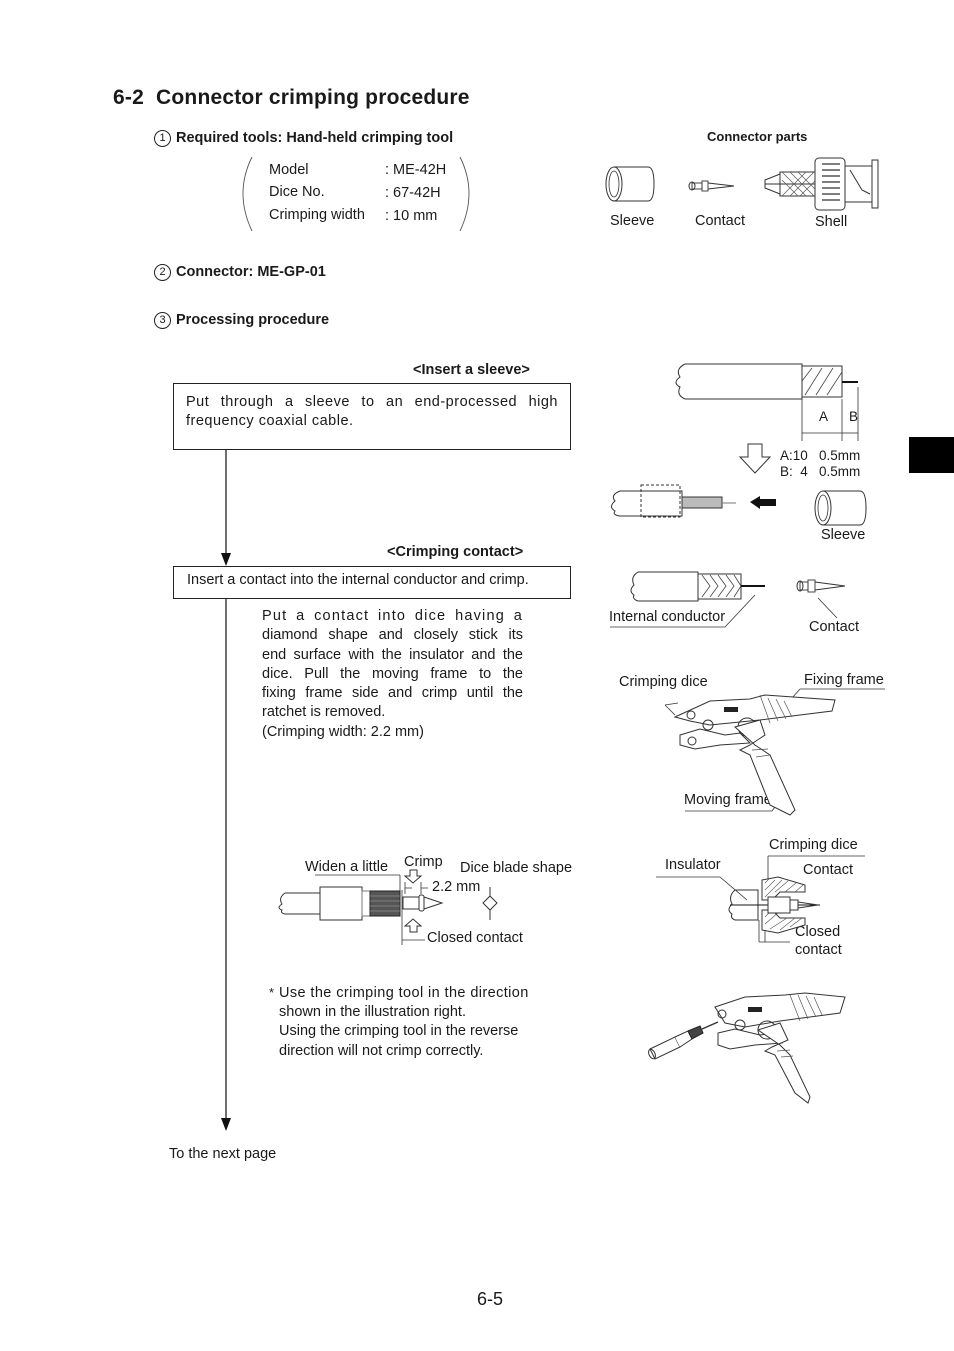  I want to click on chapter-tab-marker, so click(931, 455).